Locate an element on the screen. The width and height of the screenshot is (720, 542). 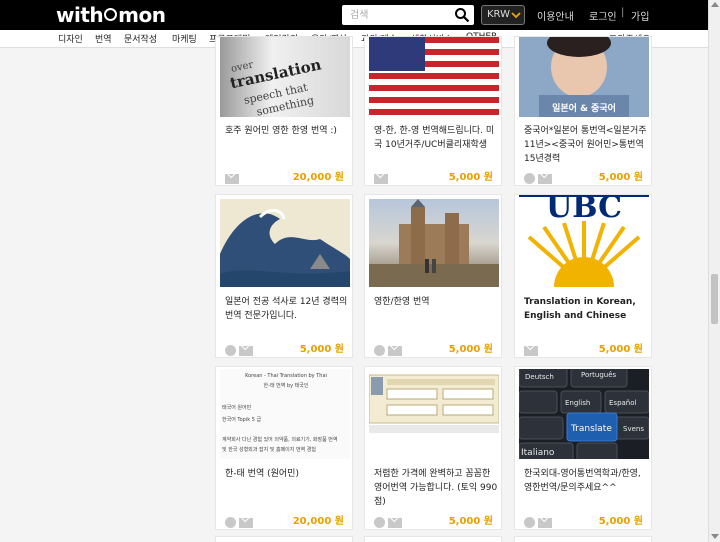
key-svenska: Svens is located at coordinates (633, 429).